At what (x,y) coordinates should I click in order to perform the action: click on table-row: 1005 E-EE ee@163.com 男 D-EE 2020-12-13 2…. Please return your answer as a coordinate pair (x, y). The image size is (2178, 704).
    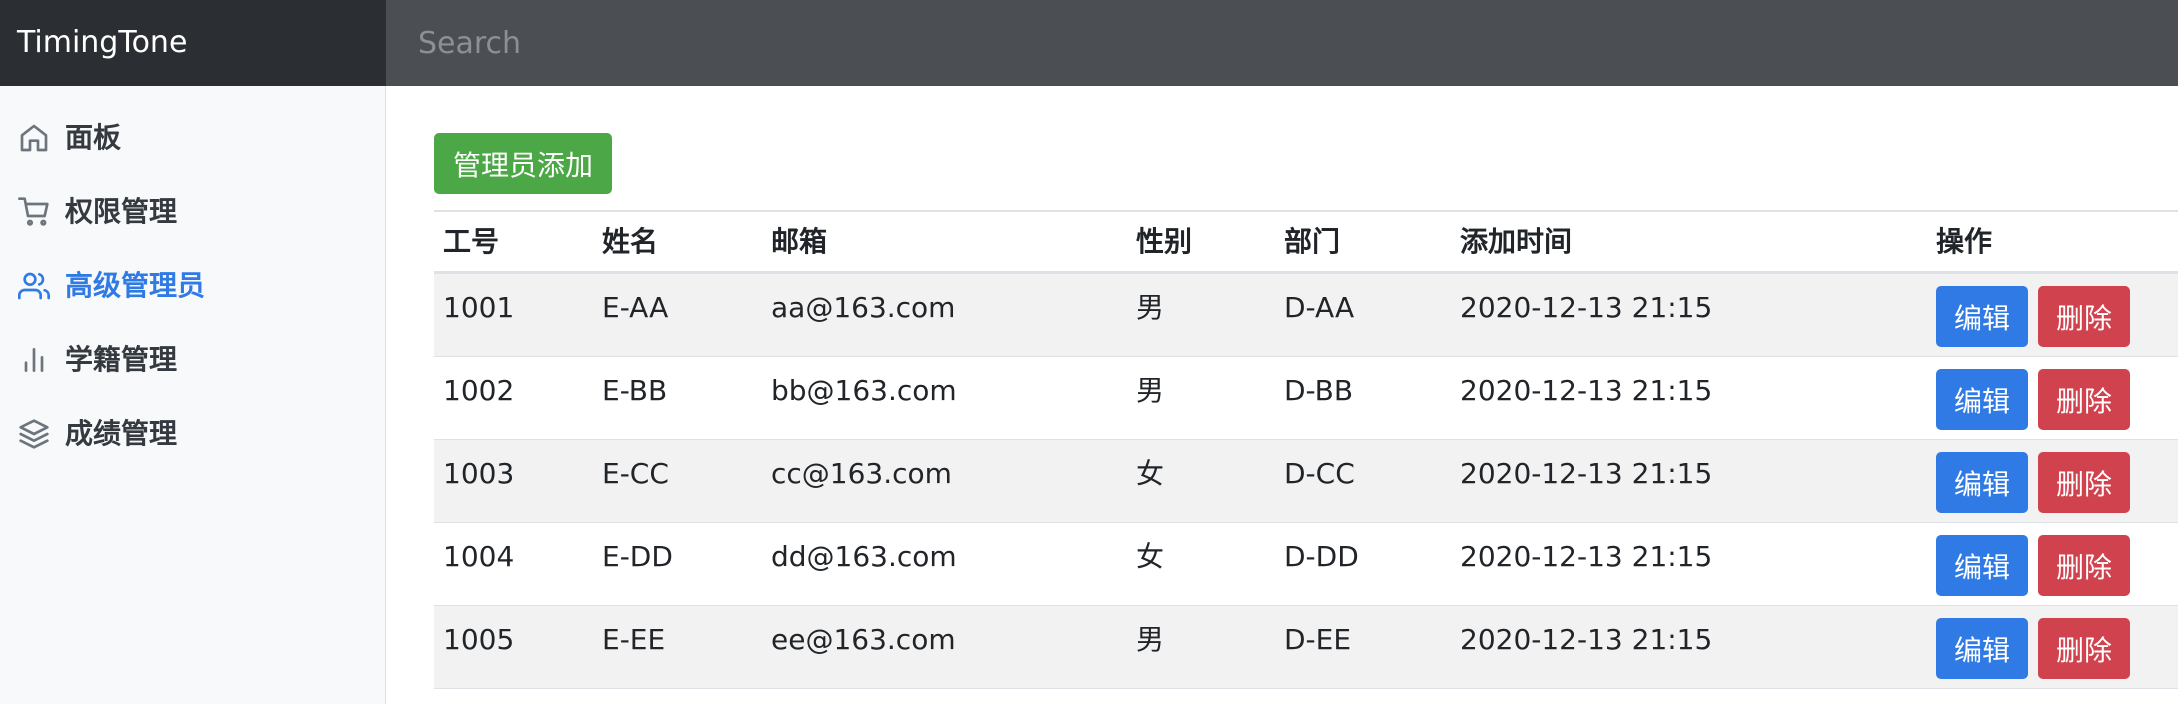
    Looking at the image, I should click on (1306, 647).